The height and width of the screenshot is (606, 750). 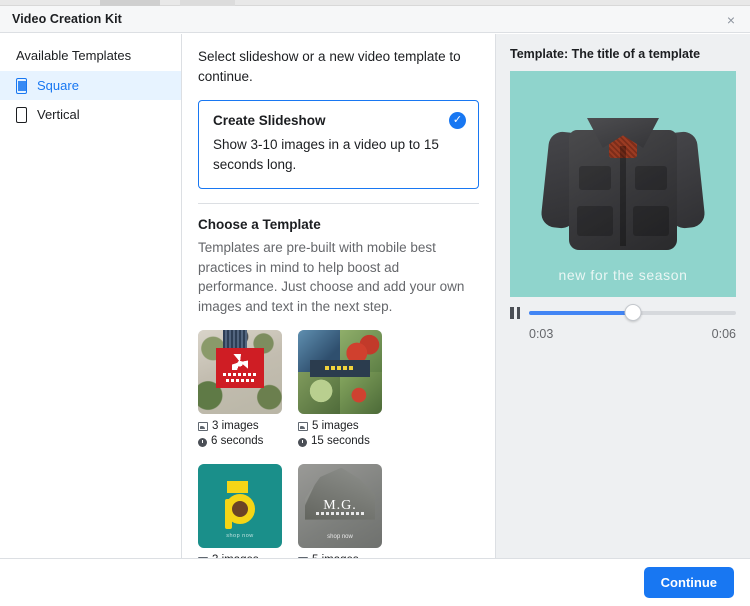 I want to click on pause-icon, so click(x=515, y=313).